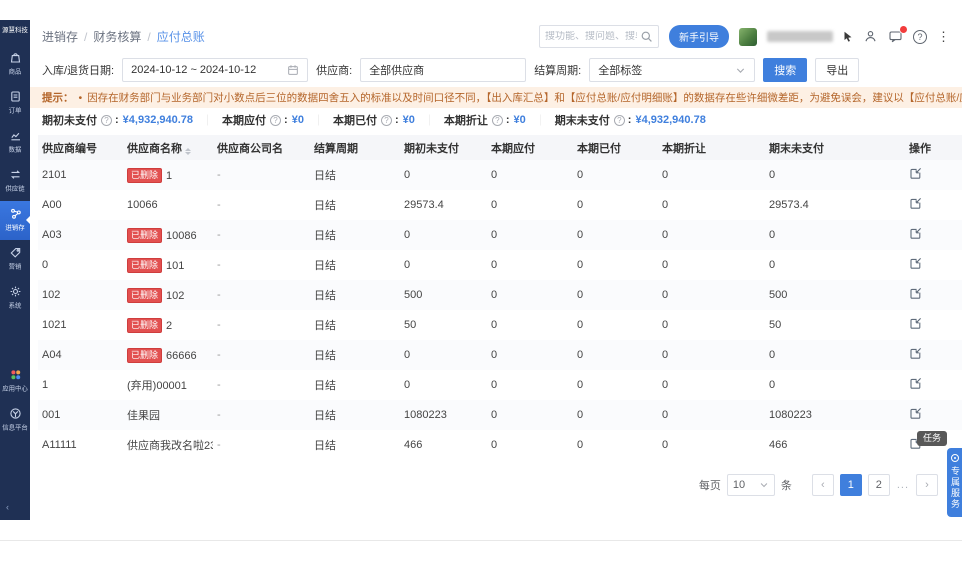 This screenshot has height=562, width=962. What do you see at coordinates (168, 175) in the screenshot?
I see `cell-name: 已删除 1` at bounding box center [168, 175].